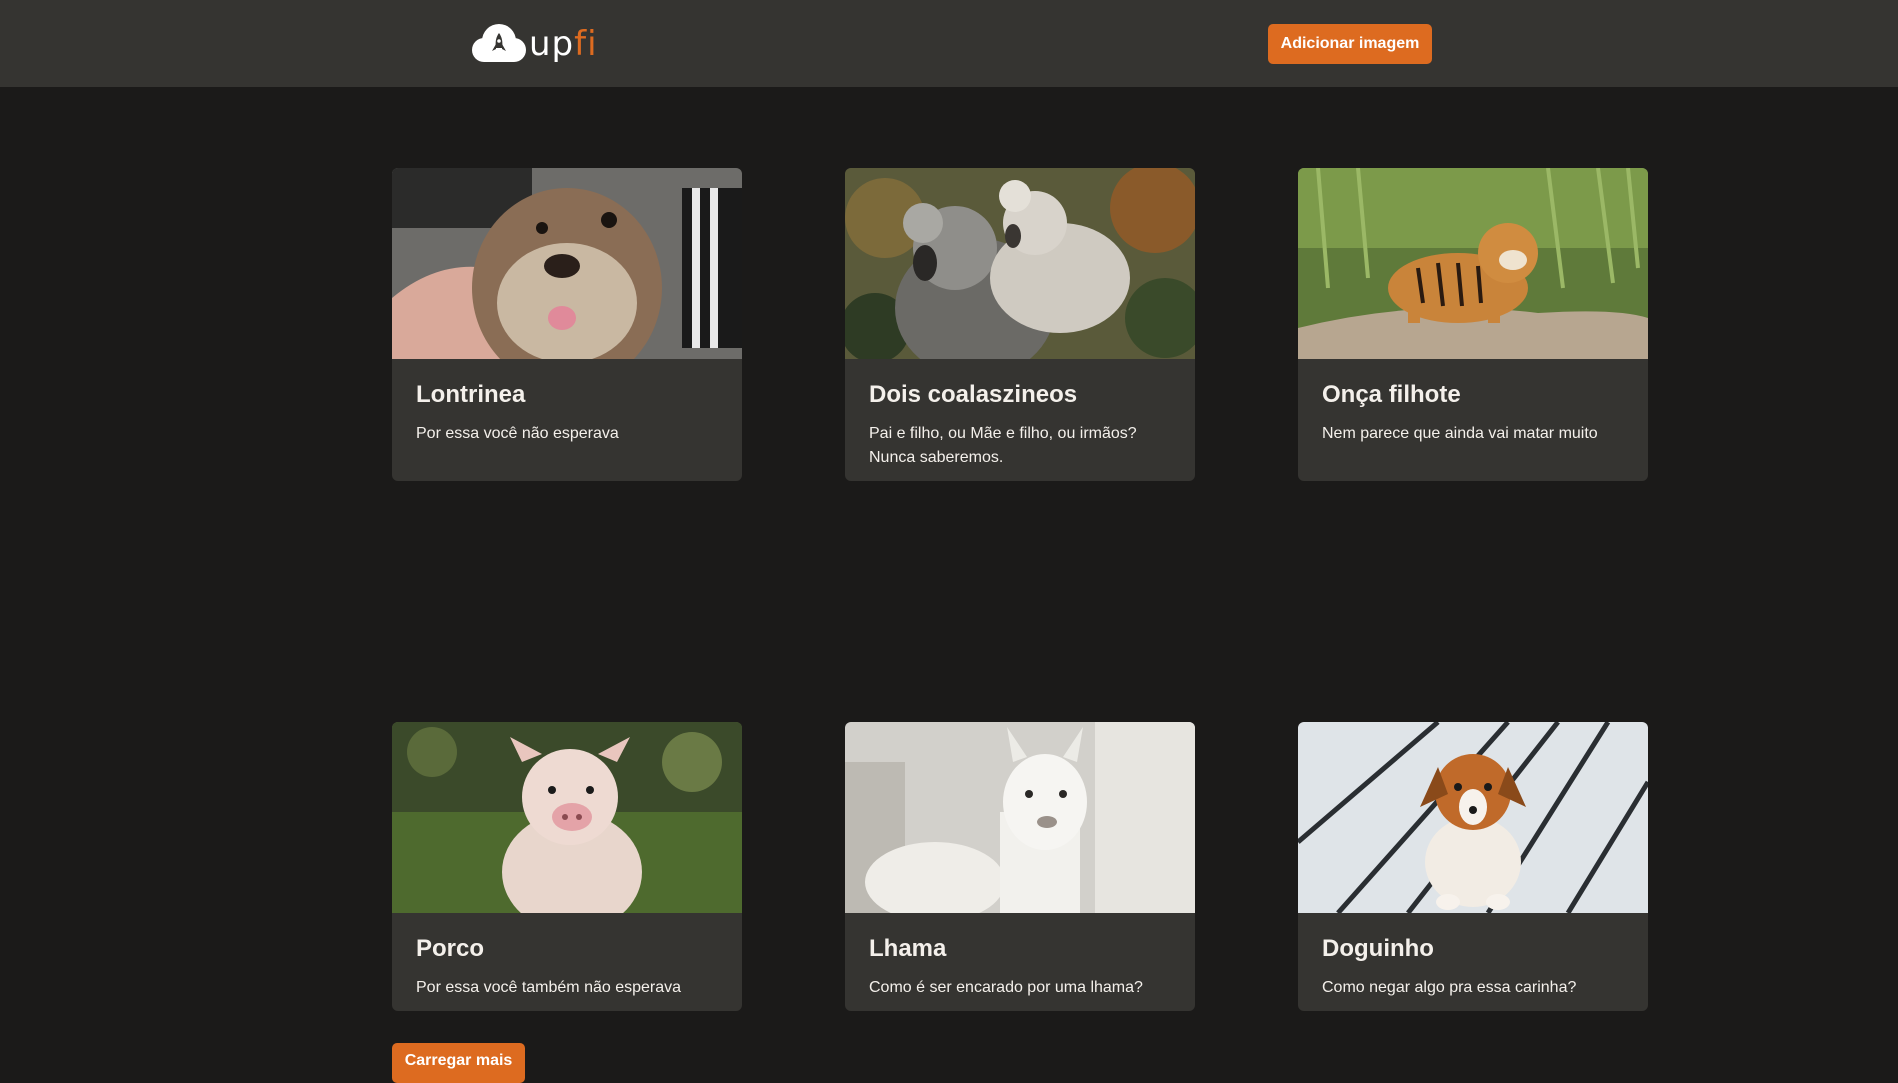 The image size is (1898, 1083). I want to click on card-title: Porco, so click(450, 948).